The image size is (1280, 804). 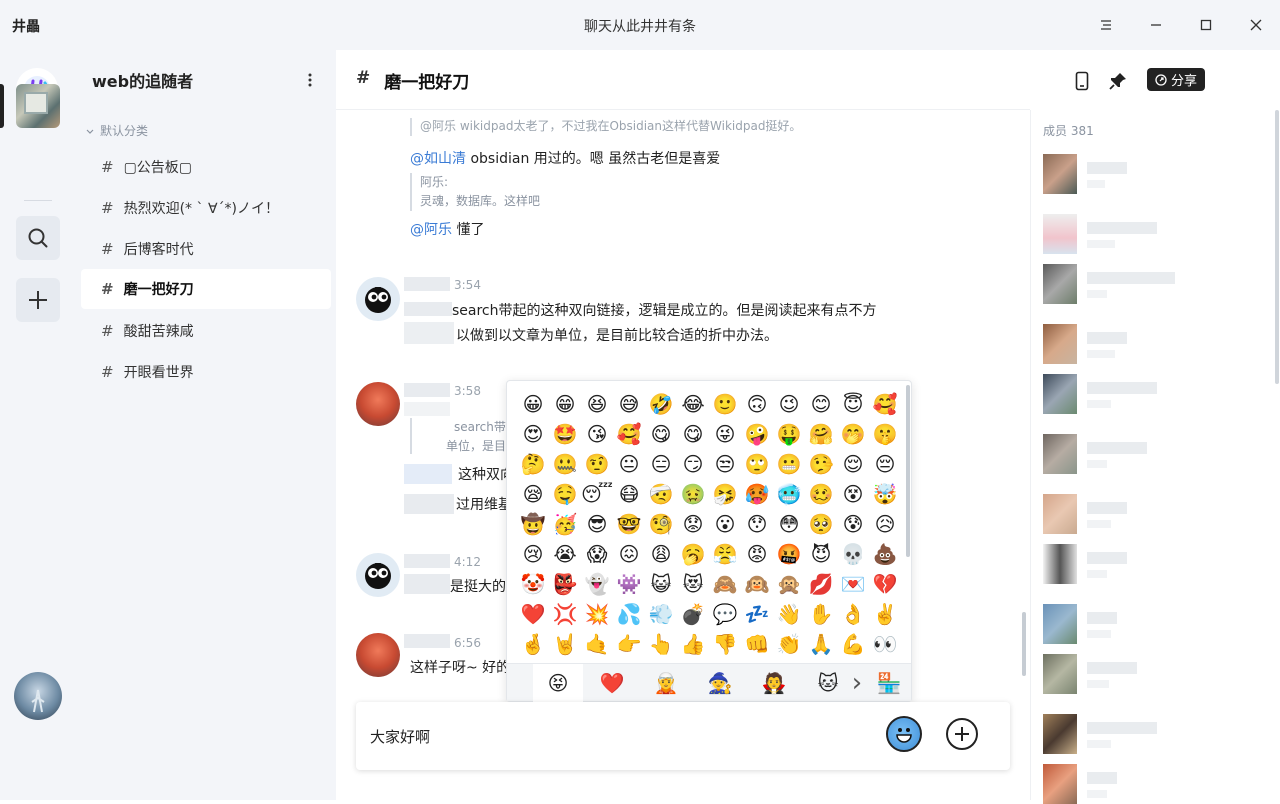 I want to click on emoji-item: 🤫, so click(x=885, y=434).